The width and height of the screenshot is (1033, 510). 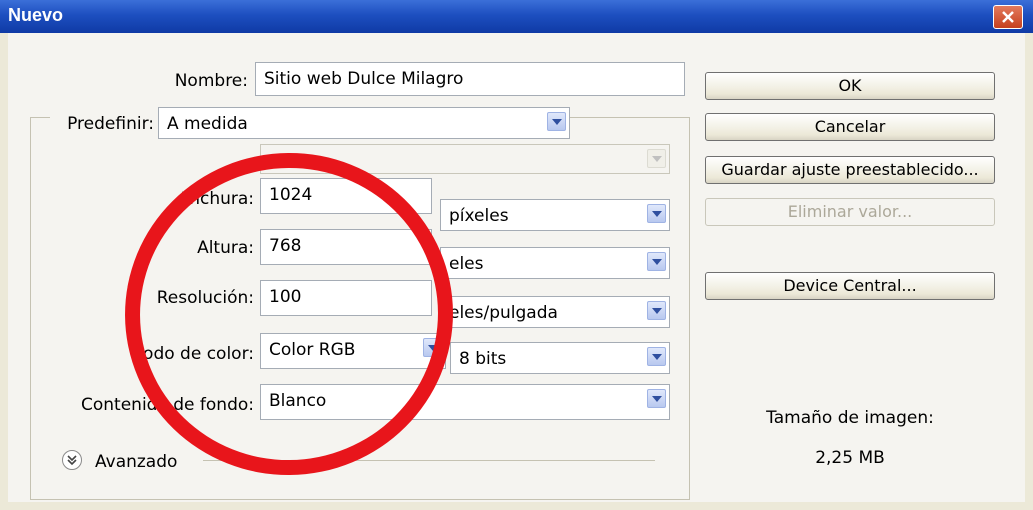 I want to click on close-icon, so click(x=1008, y=17).